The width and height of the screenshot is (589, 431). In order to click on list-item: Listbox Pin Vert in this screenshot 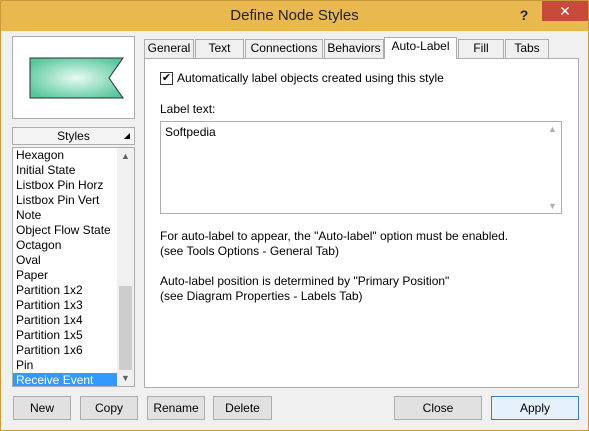, I will do `click(65, 200)`.